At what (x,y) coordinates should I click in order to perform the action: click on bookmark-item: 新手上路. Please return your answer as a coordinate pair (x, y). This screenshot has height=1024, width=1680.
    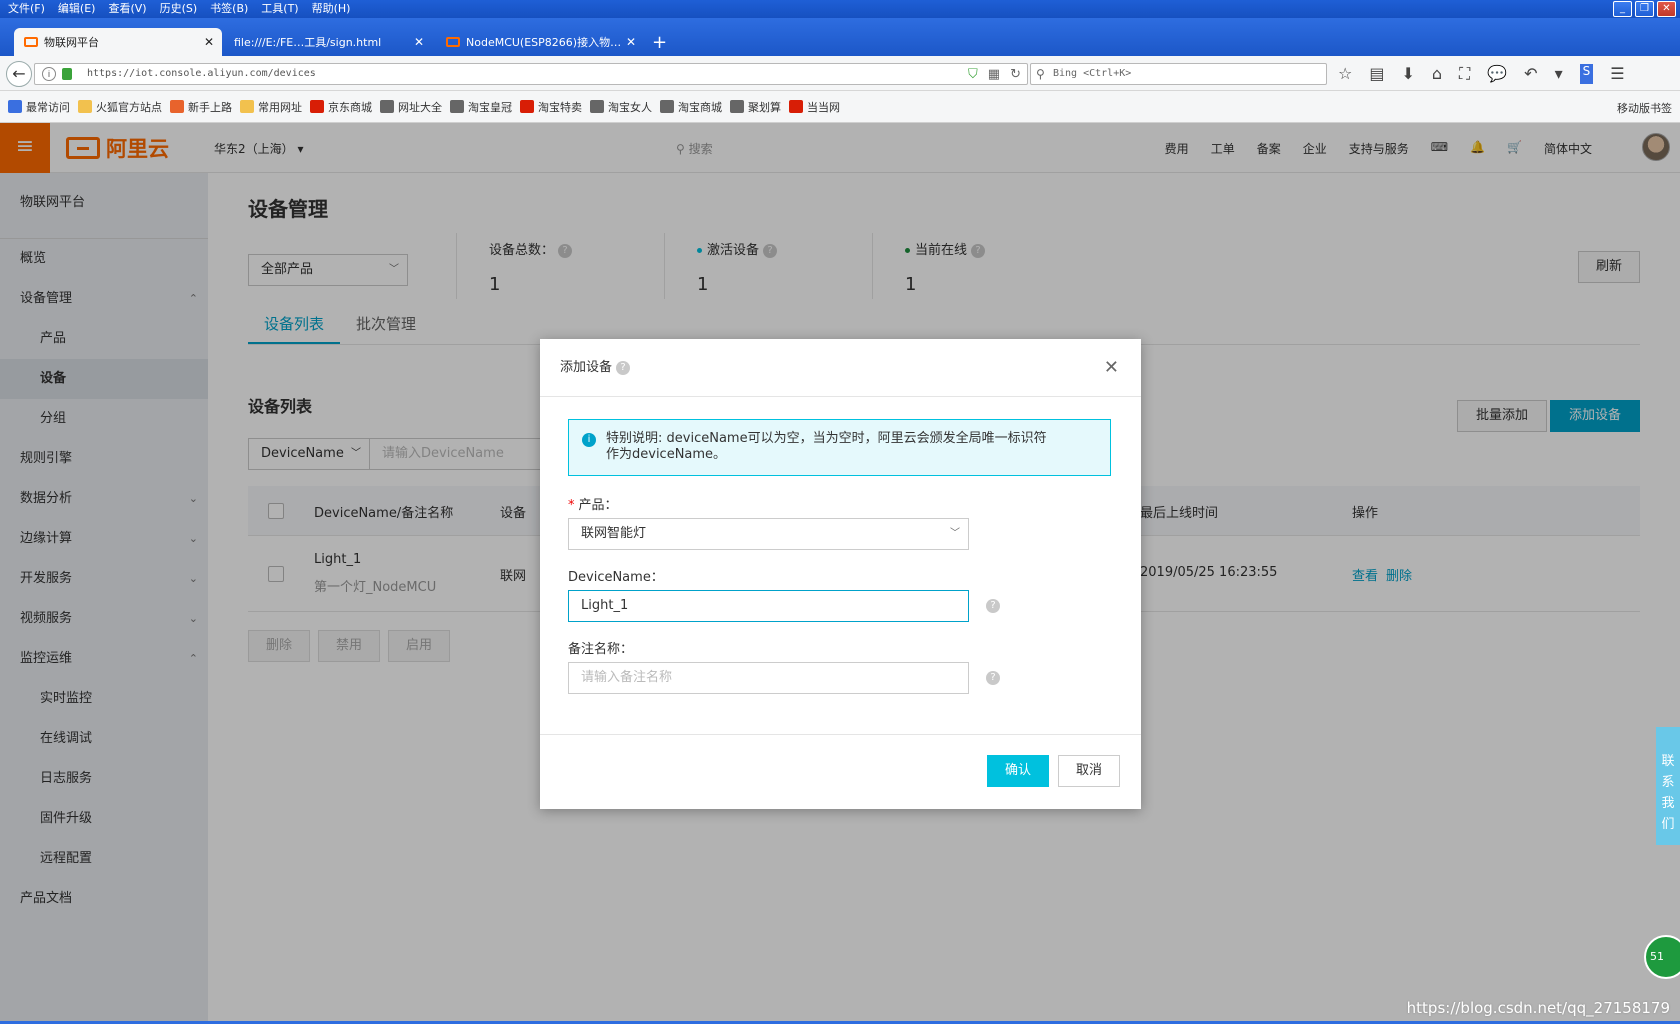
    Looking at the image, I should click on (201, 107).